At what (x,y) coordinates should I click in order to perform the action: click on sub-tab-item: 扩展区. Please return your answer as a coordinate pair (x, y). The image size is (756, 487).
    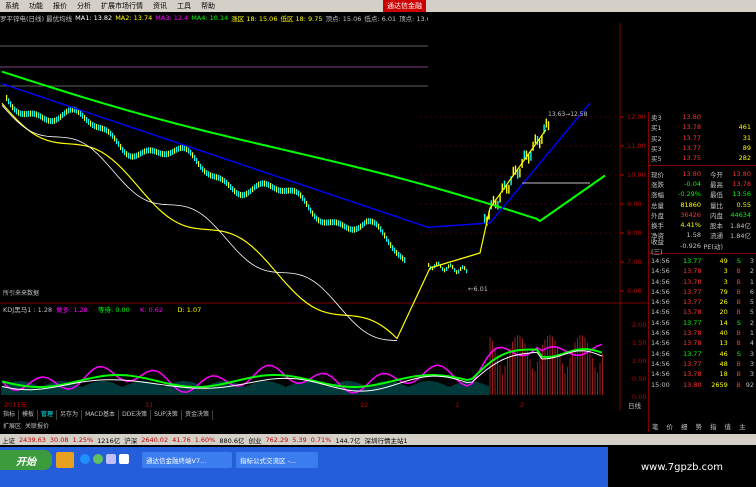
    Looking at the image, I should click on (12, 426).